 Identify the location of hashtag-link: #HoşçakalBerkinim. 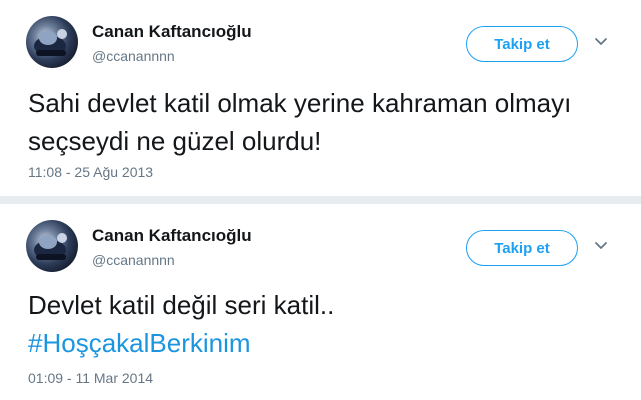
(181, 343).